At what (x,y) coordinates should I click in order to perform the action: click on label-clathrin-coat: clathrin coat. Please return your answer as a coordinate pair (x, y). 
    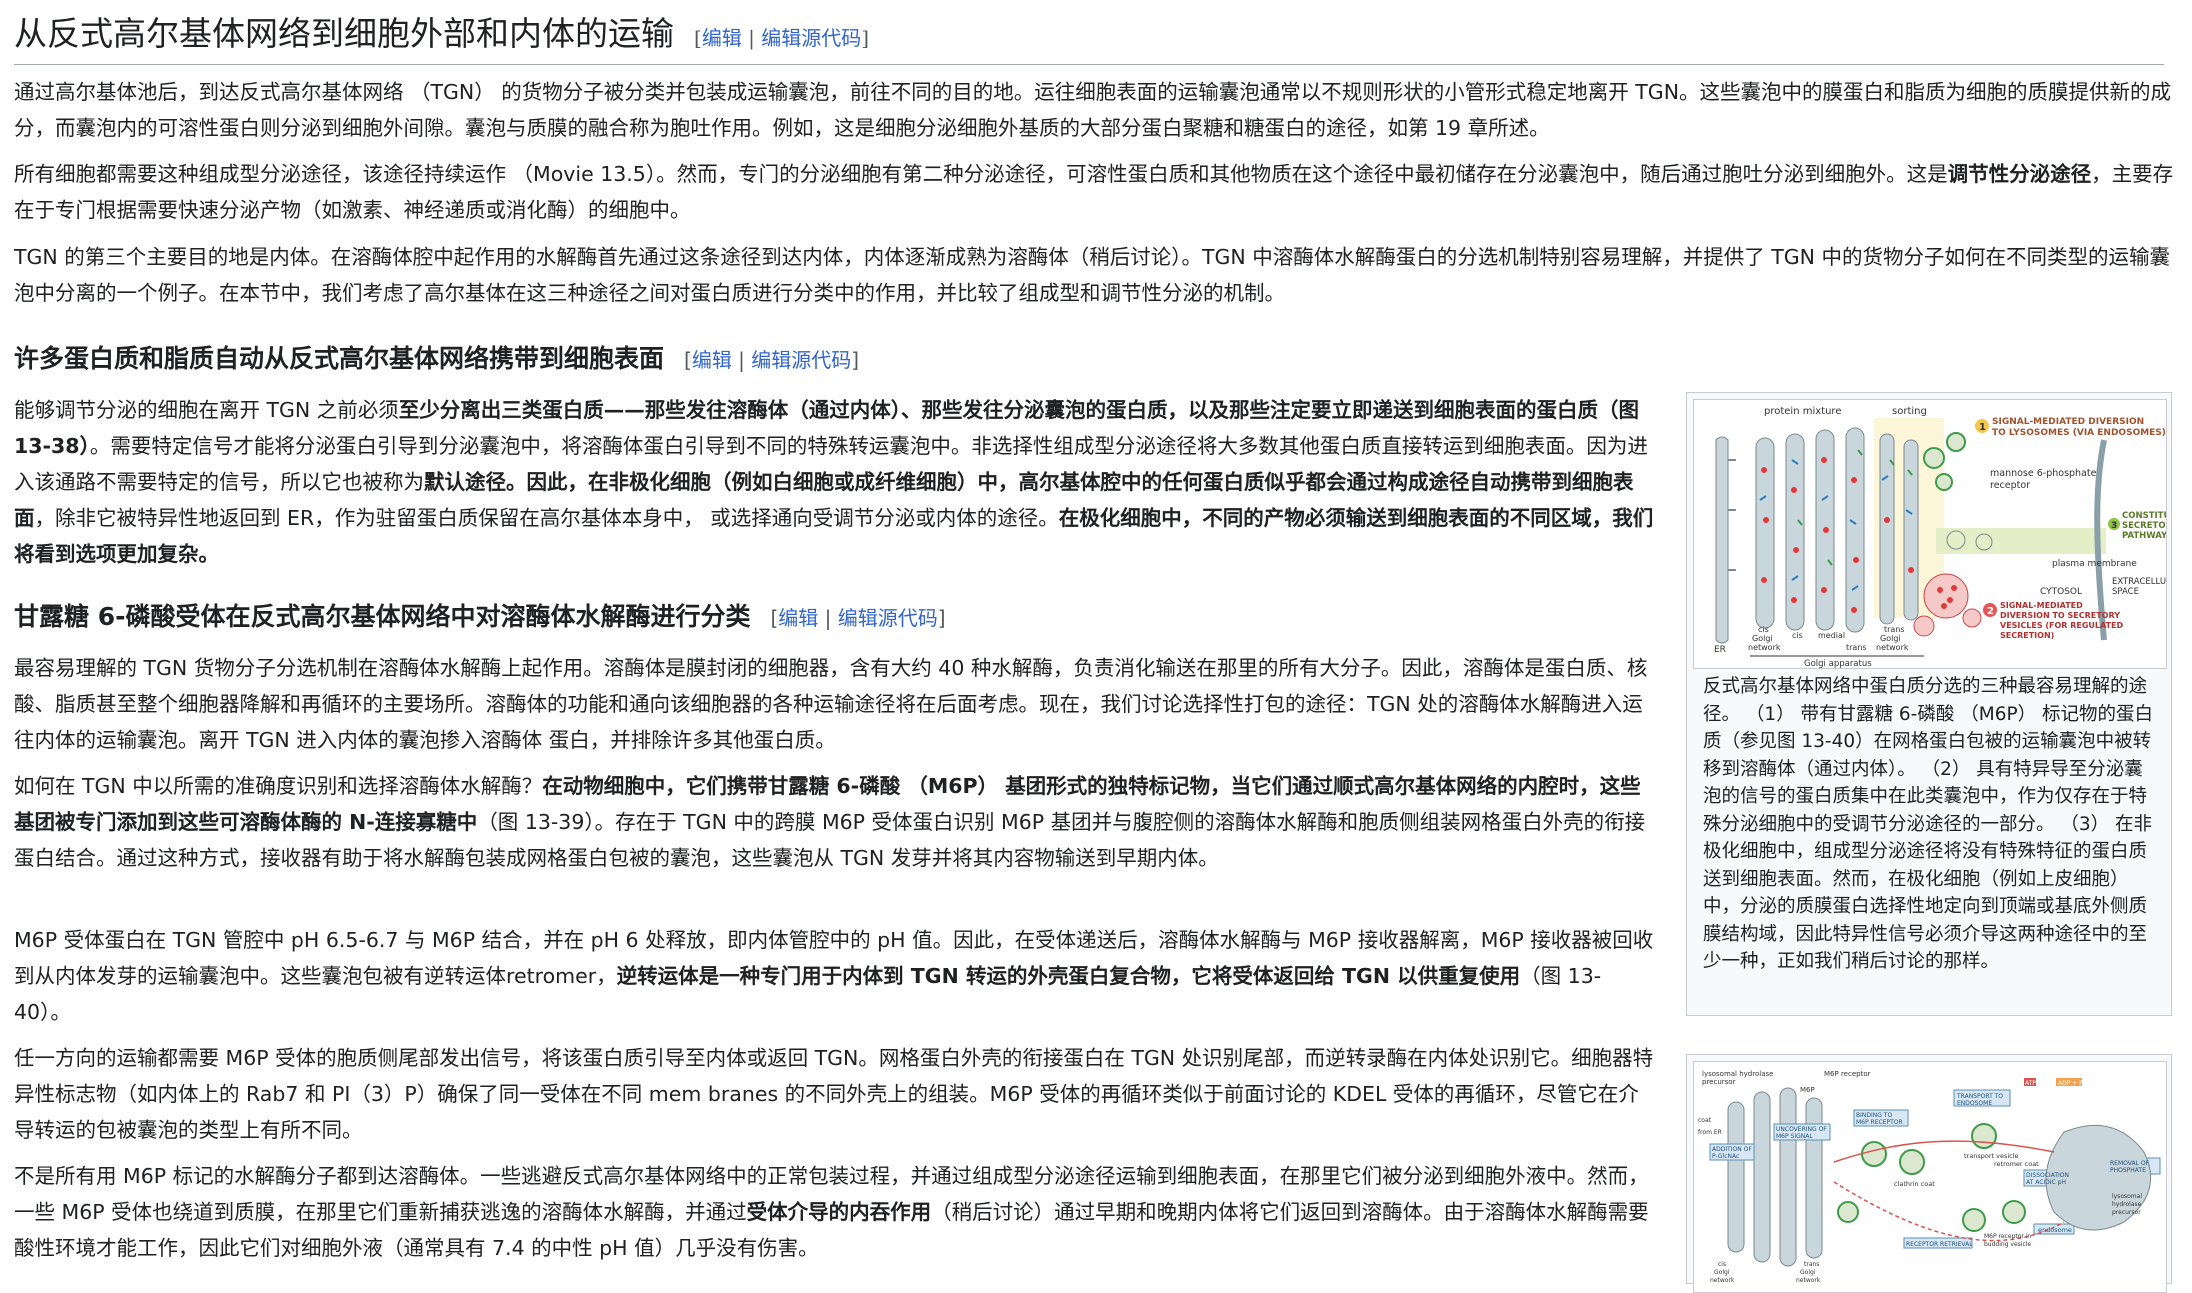
    Looking at the image, I should click on (1914, 1184).